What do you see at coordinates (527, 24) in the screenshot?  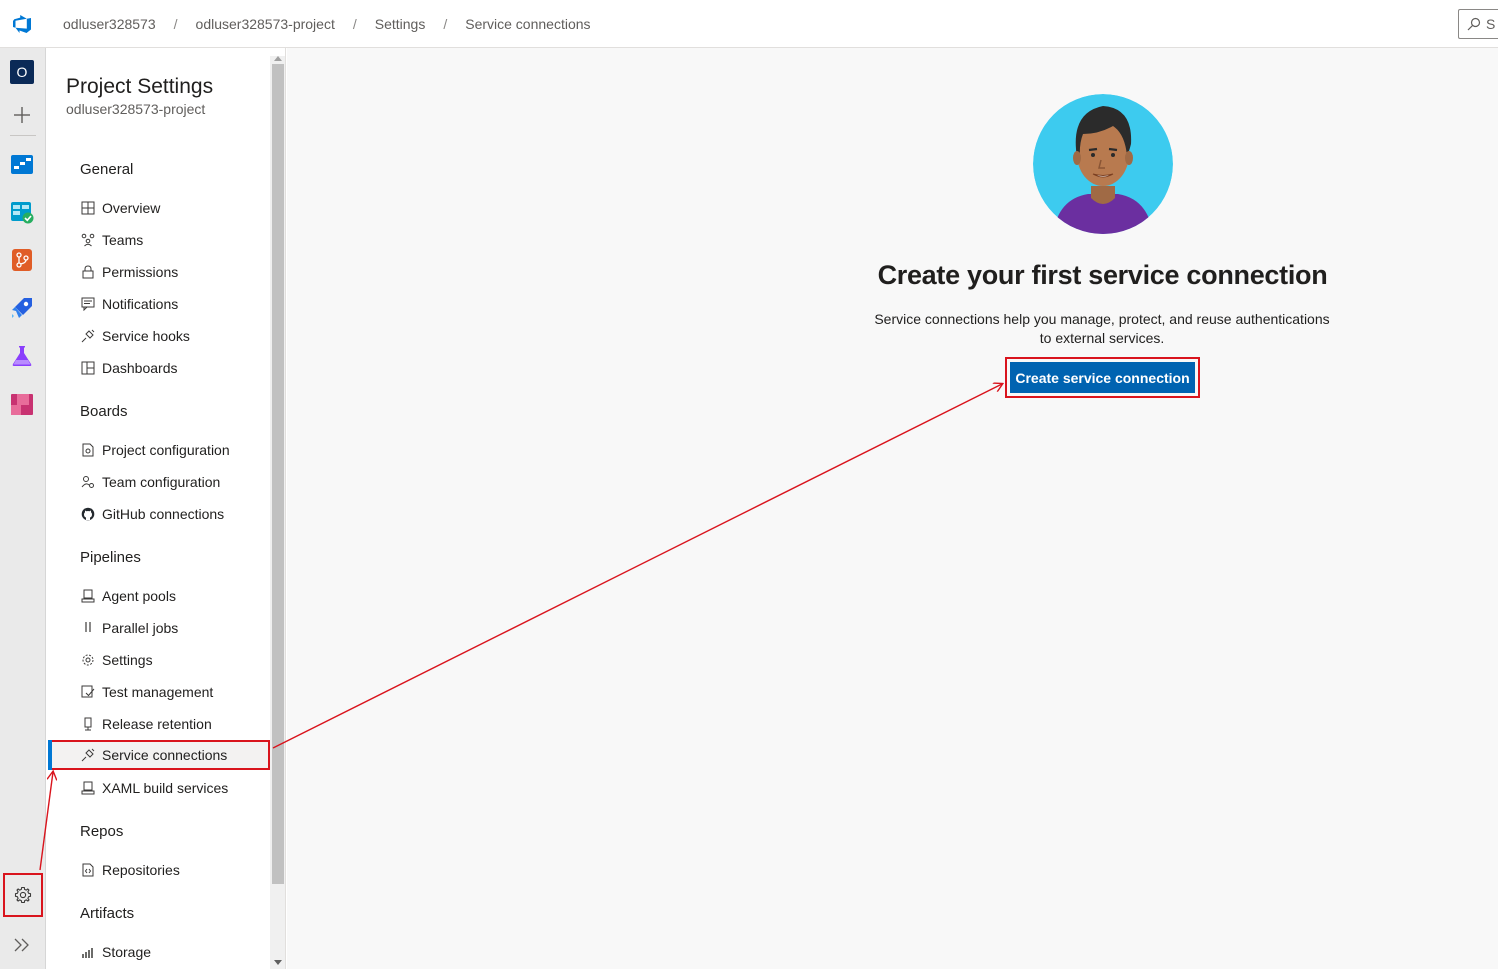 I see `breadcrumb-service-connections: Service connections` at bounding box center [527, 24].